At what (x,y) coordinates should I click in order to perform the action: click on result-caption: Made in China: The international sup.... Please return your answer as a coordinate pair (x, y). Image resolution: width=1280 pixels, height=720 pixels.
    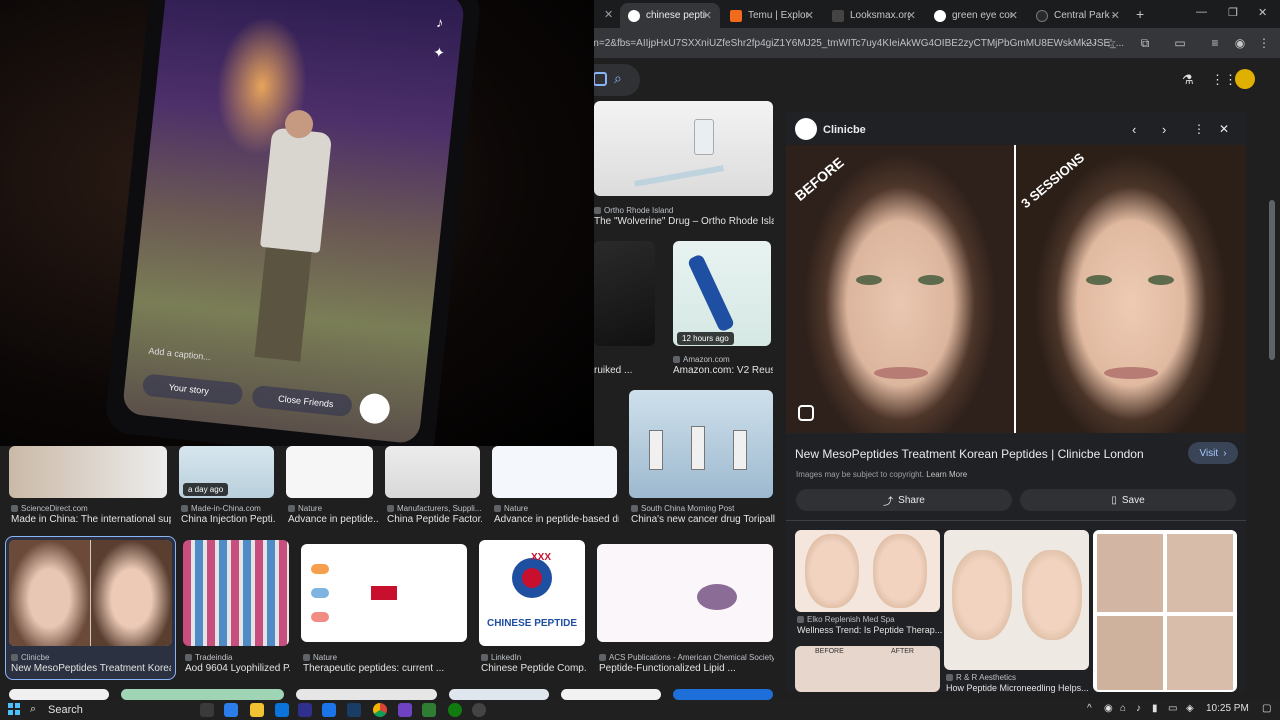
    Looking at the image, I should click on (91, 519).